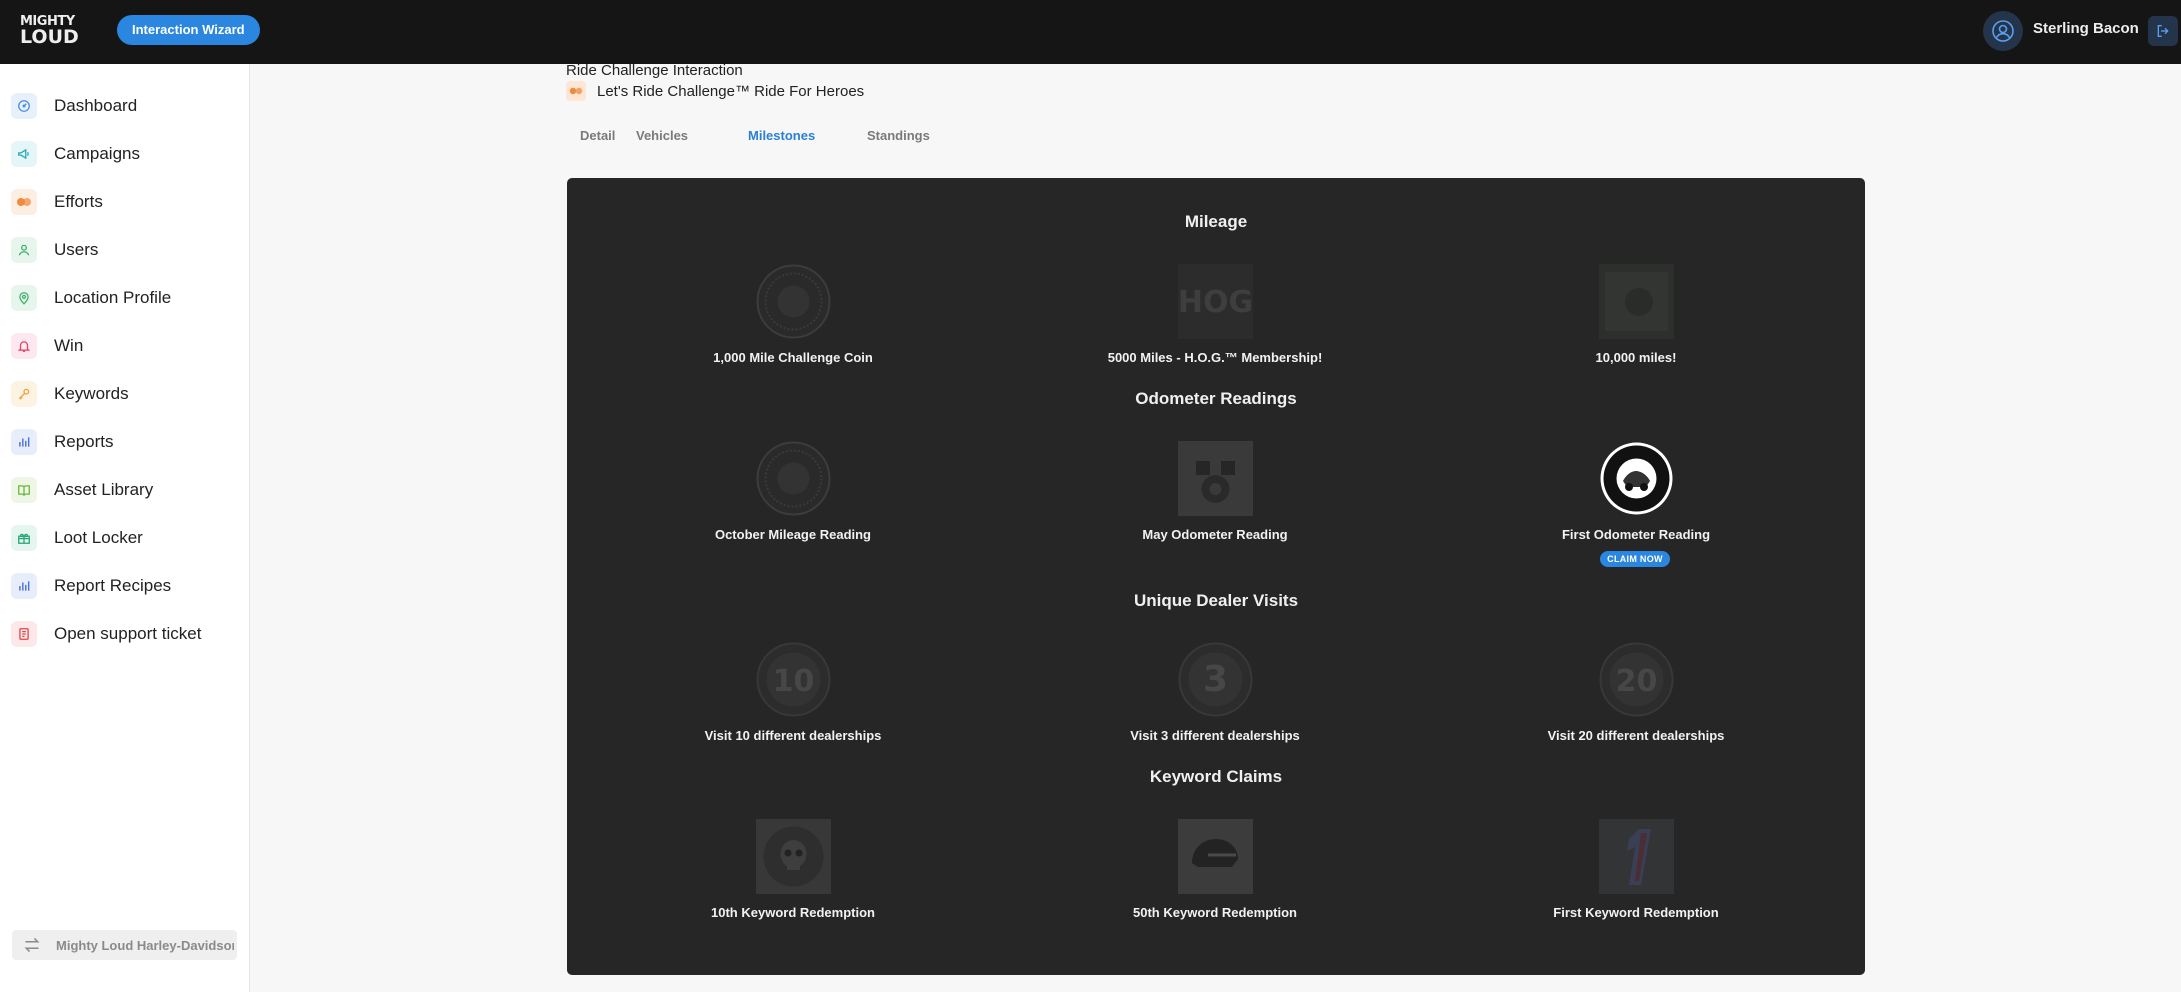 This screenshot has height=992, width=2181. What do you see at coordinates (113, 585) in the screenshot?
I see `sidebar-item-label: Report Recipes` at bounding box center [113, 585].